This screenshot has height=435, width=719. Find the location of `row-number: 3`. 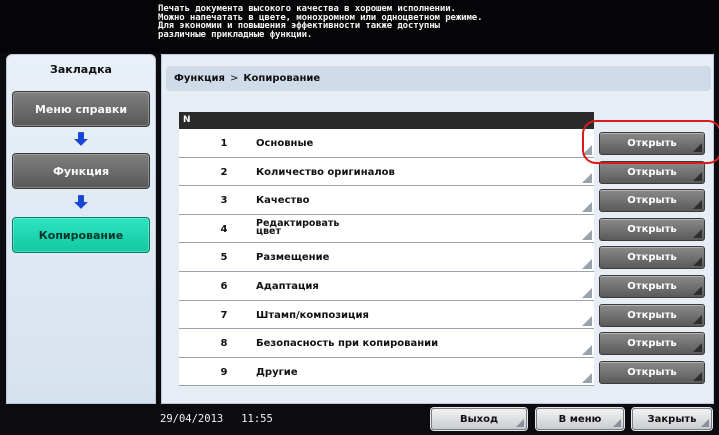

row-number: 3 is located at coordinates (224, 201).